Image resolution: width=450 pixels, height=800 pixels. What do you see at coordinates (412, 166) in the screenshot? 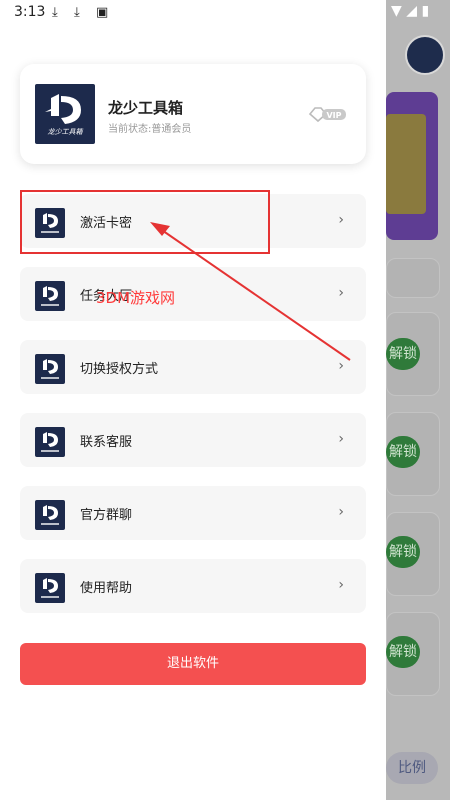
I see `background-banner` at bounding box center [412, 166].